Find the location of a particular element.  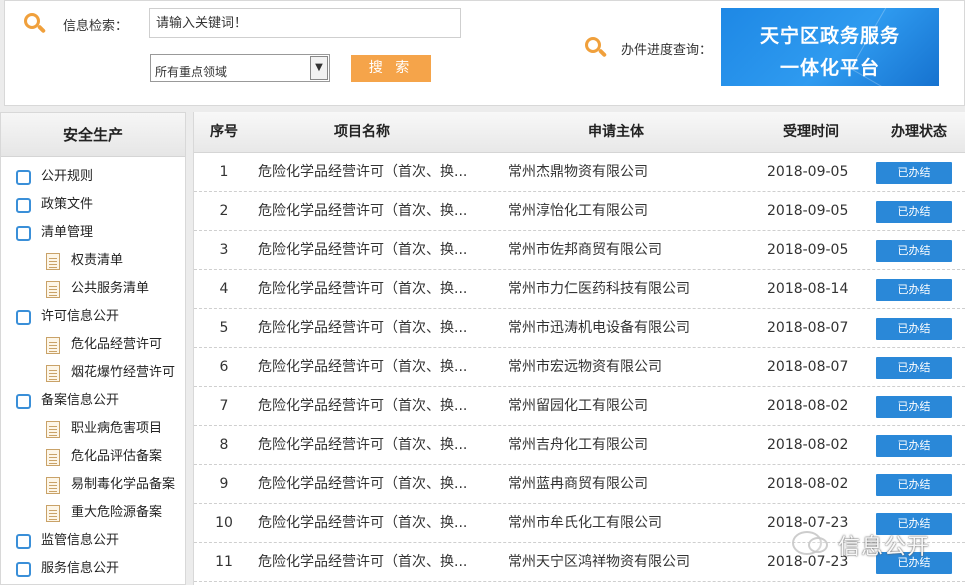

sidebar-item: 许可信息公开 is located at coordinates (93, 317).